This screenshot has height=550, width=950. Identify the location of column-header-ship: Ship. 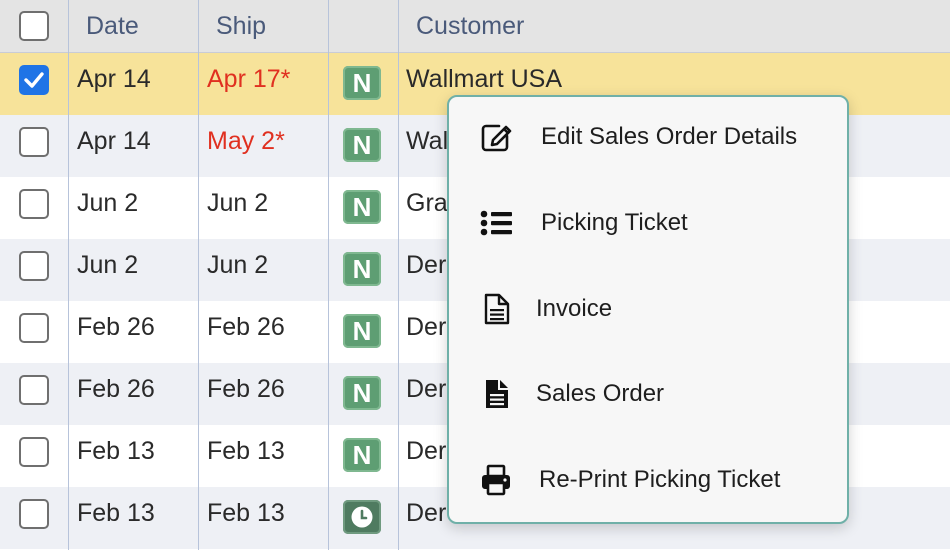
(241, 26).